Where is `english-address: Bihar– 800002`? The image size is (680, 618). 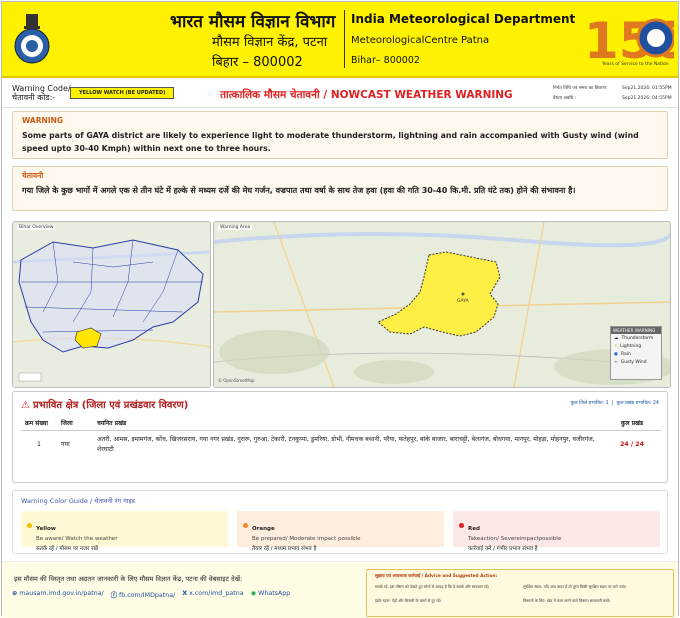 english-address: Bihar– 800002 is located at coordinates (385, 60).